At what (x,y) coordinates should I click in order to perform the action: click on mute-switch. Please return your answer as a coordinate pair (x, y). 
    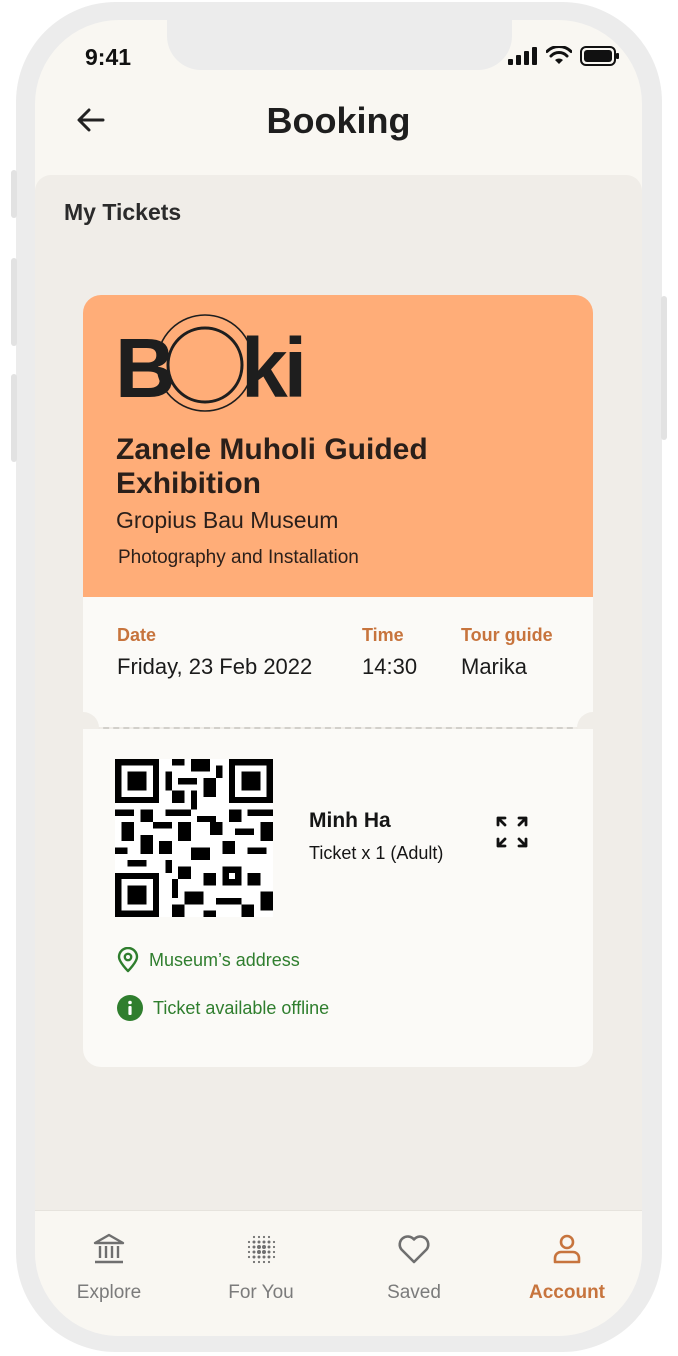
    Looking at the image, I should click on (14, 194).